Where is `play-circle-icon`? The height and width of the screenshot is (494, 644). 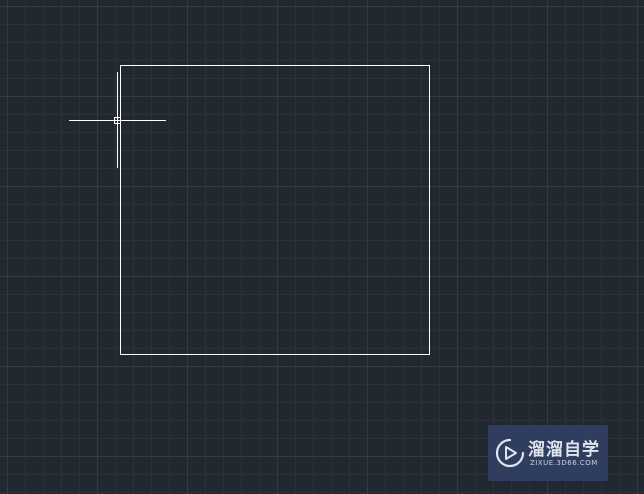
play-circle-icon is located at coordinates (510, 453).